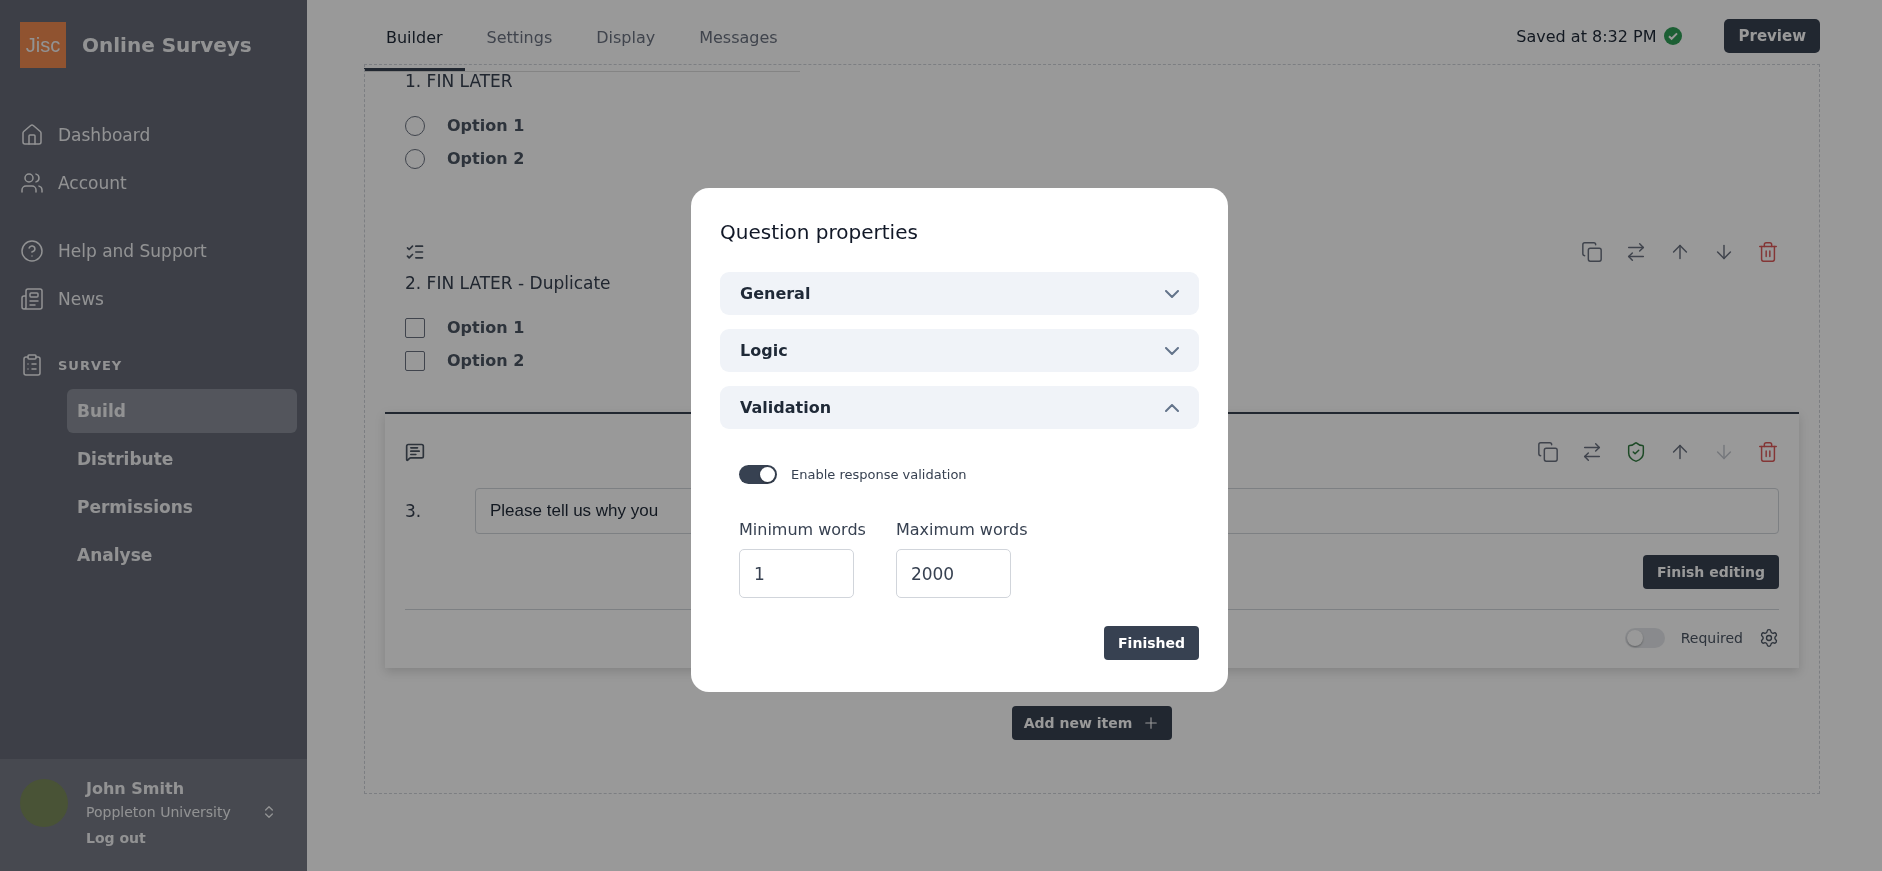  What do you see at coordinates (167, 45) in the screenshot?
I see `app-title: Online Surveys` at bounding box center [167, 45].